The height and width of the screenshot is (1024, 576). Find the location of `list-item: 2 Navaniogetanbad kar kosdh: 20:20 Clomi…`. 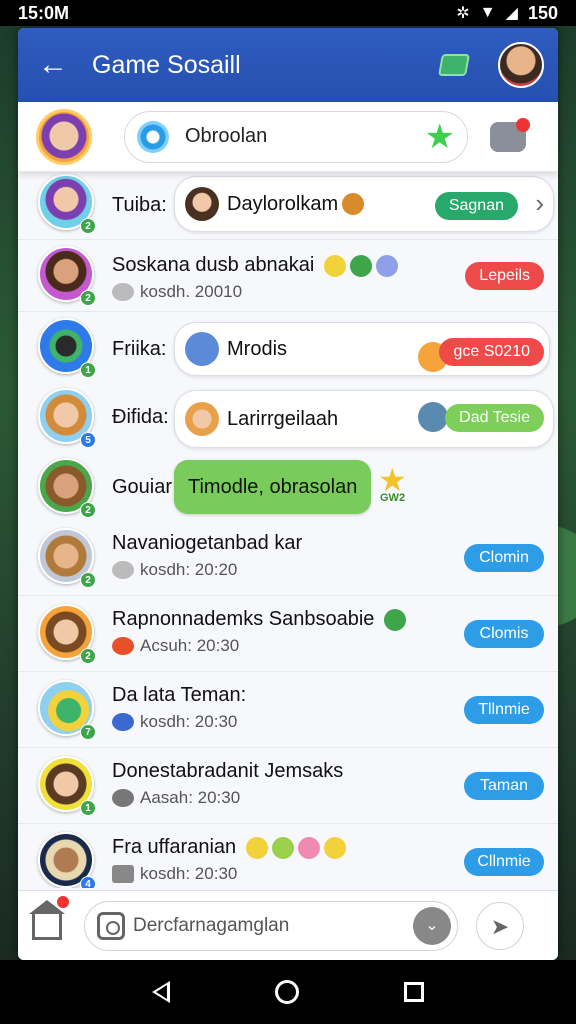

list-item: 2 Navaniogetanbad kar kosdh: 20:20 Clomi… is located at coordinates (288, 558).